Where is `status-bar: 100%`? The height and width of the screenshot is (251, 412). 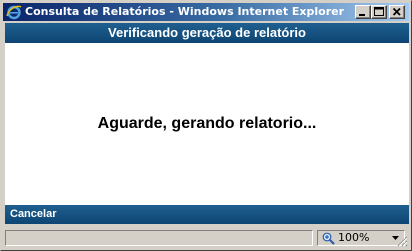 status-bar: 100% is located at coordinates (206, 238).